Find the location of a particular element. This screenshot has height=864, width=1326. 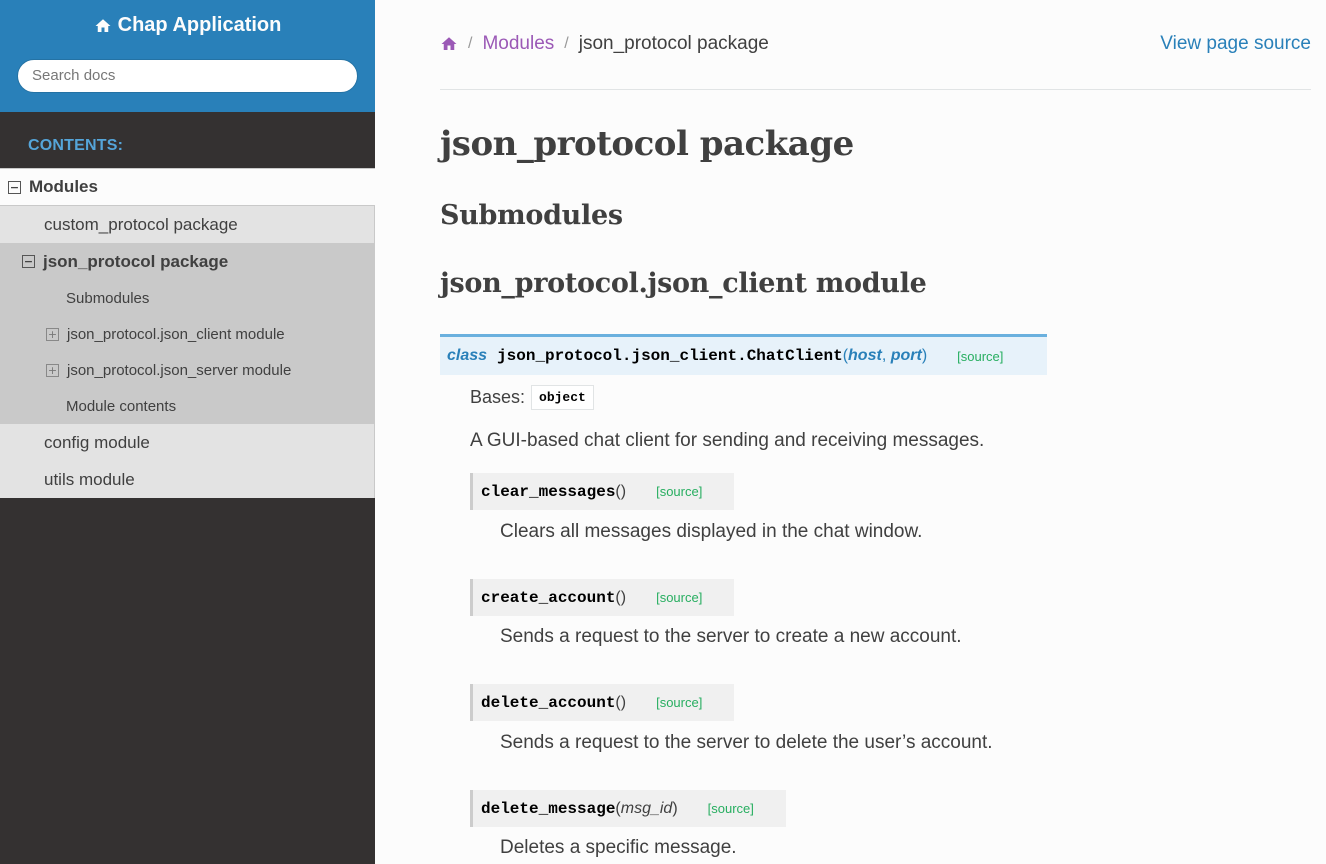

class-name: json_protocol.json_client.ChatClient is located at coordinates (670, 356).